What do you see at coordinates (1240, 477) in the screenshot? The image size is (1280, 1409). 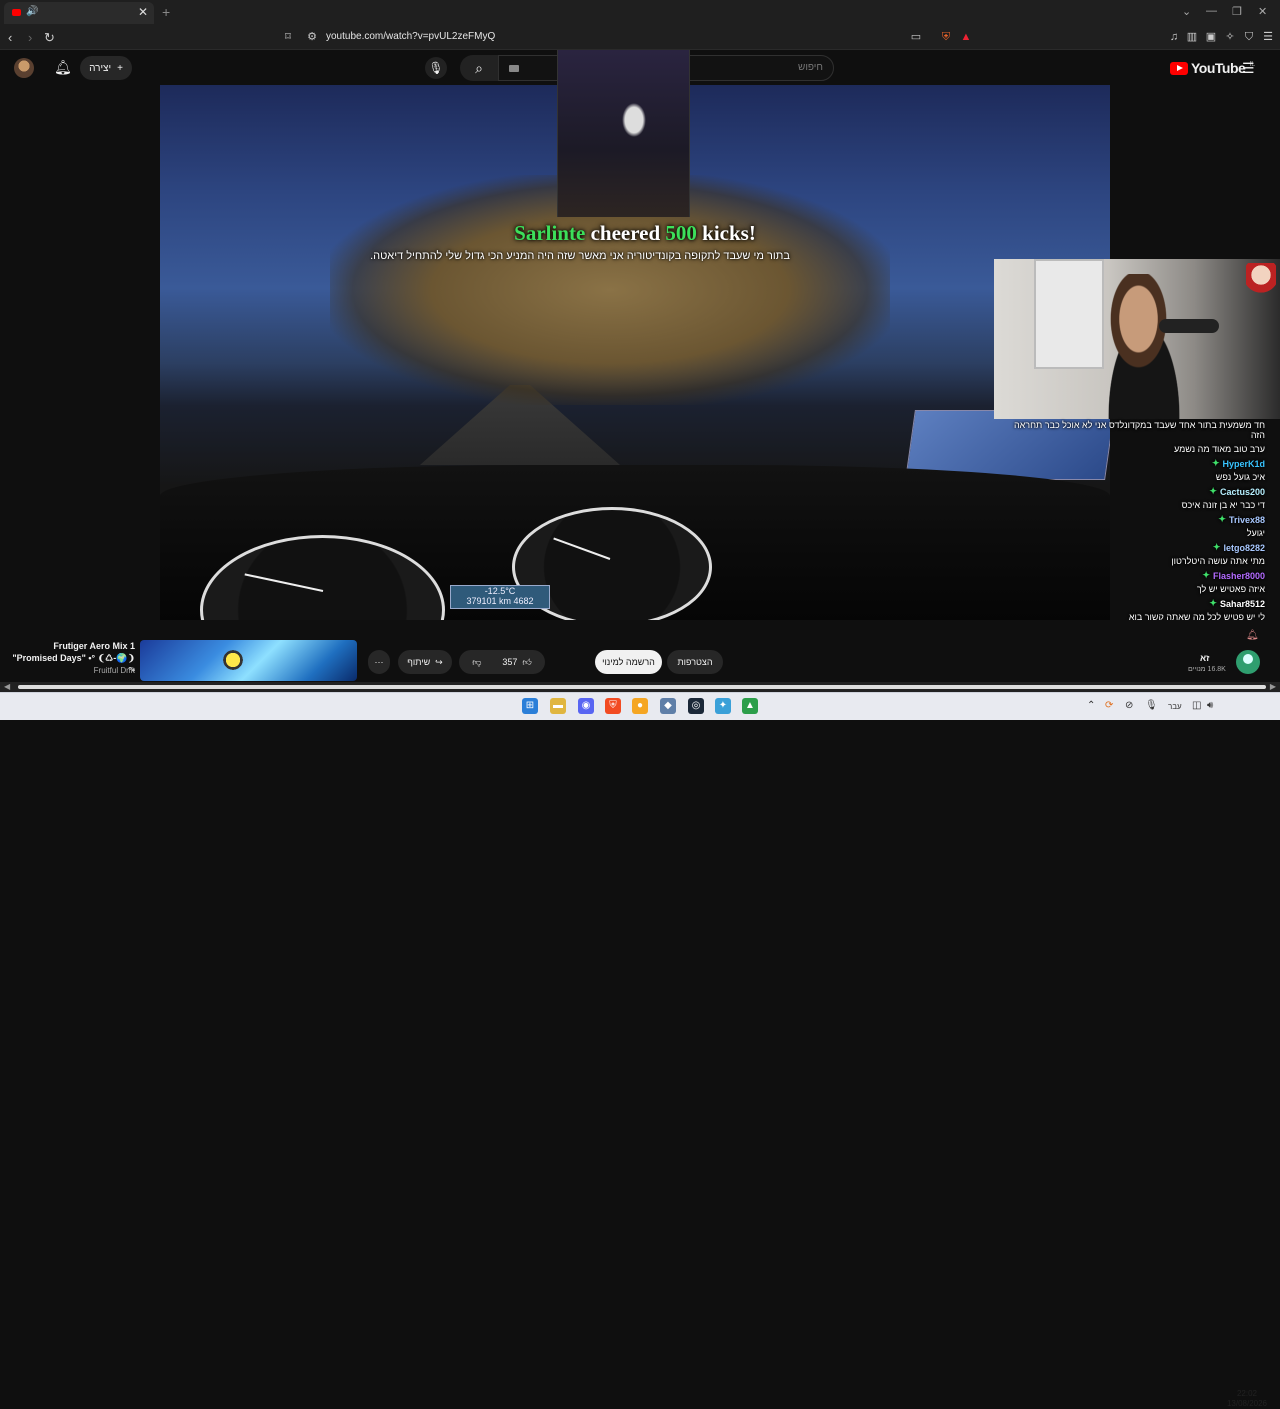 I see `chat-message-text: איכ גועל נפש` at bounding box center [1240, 477].